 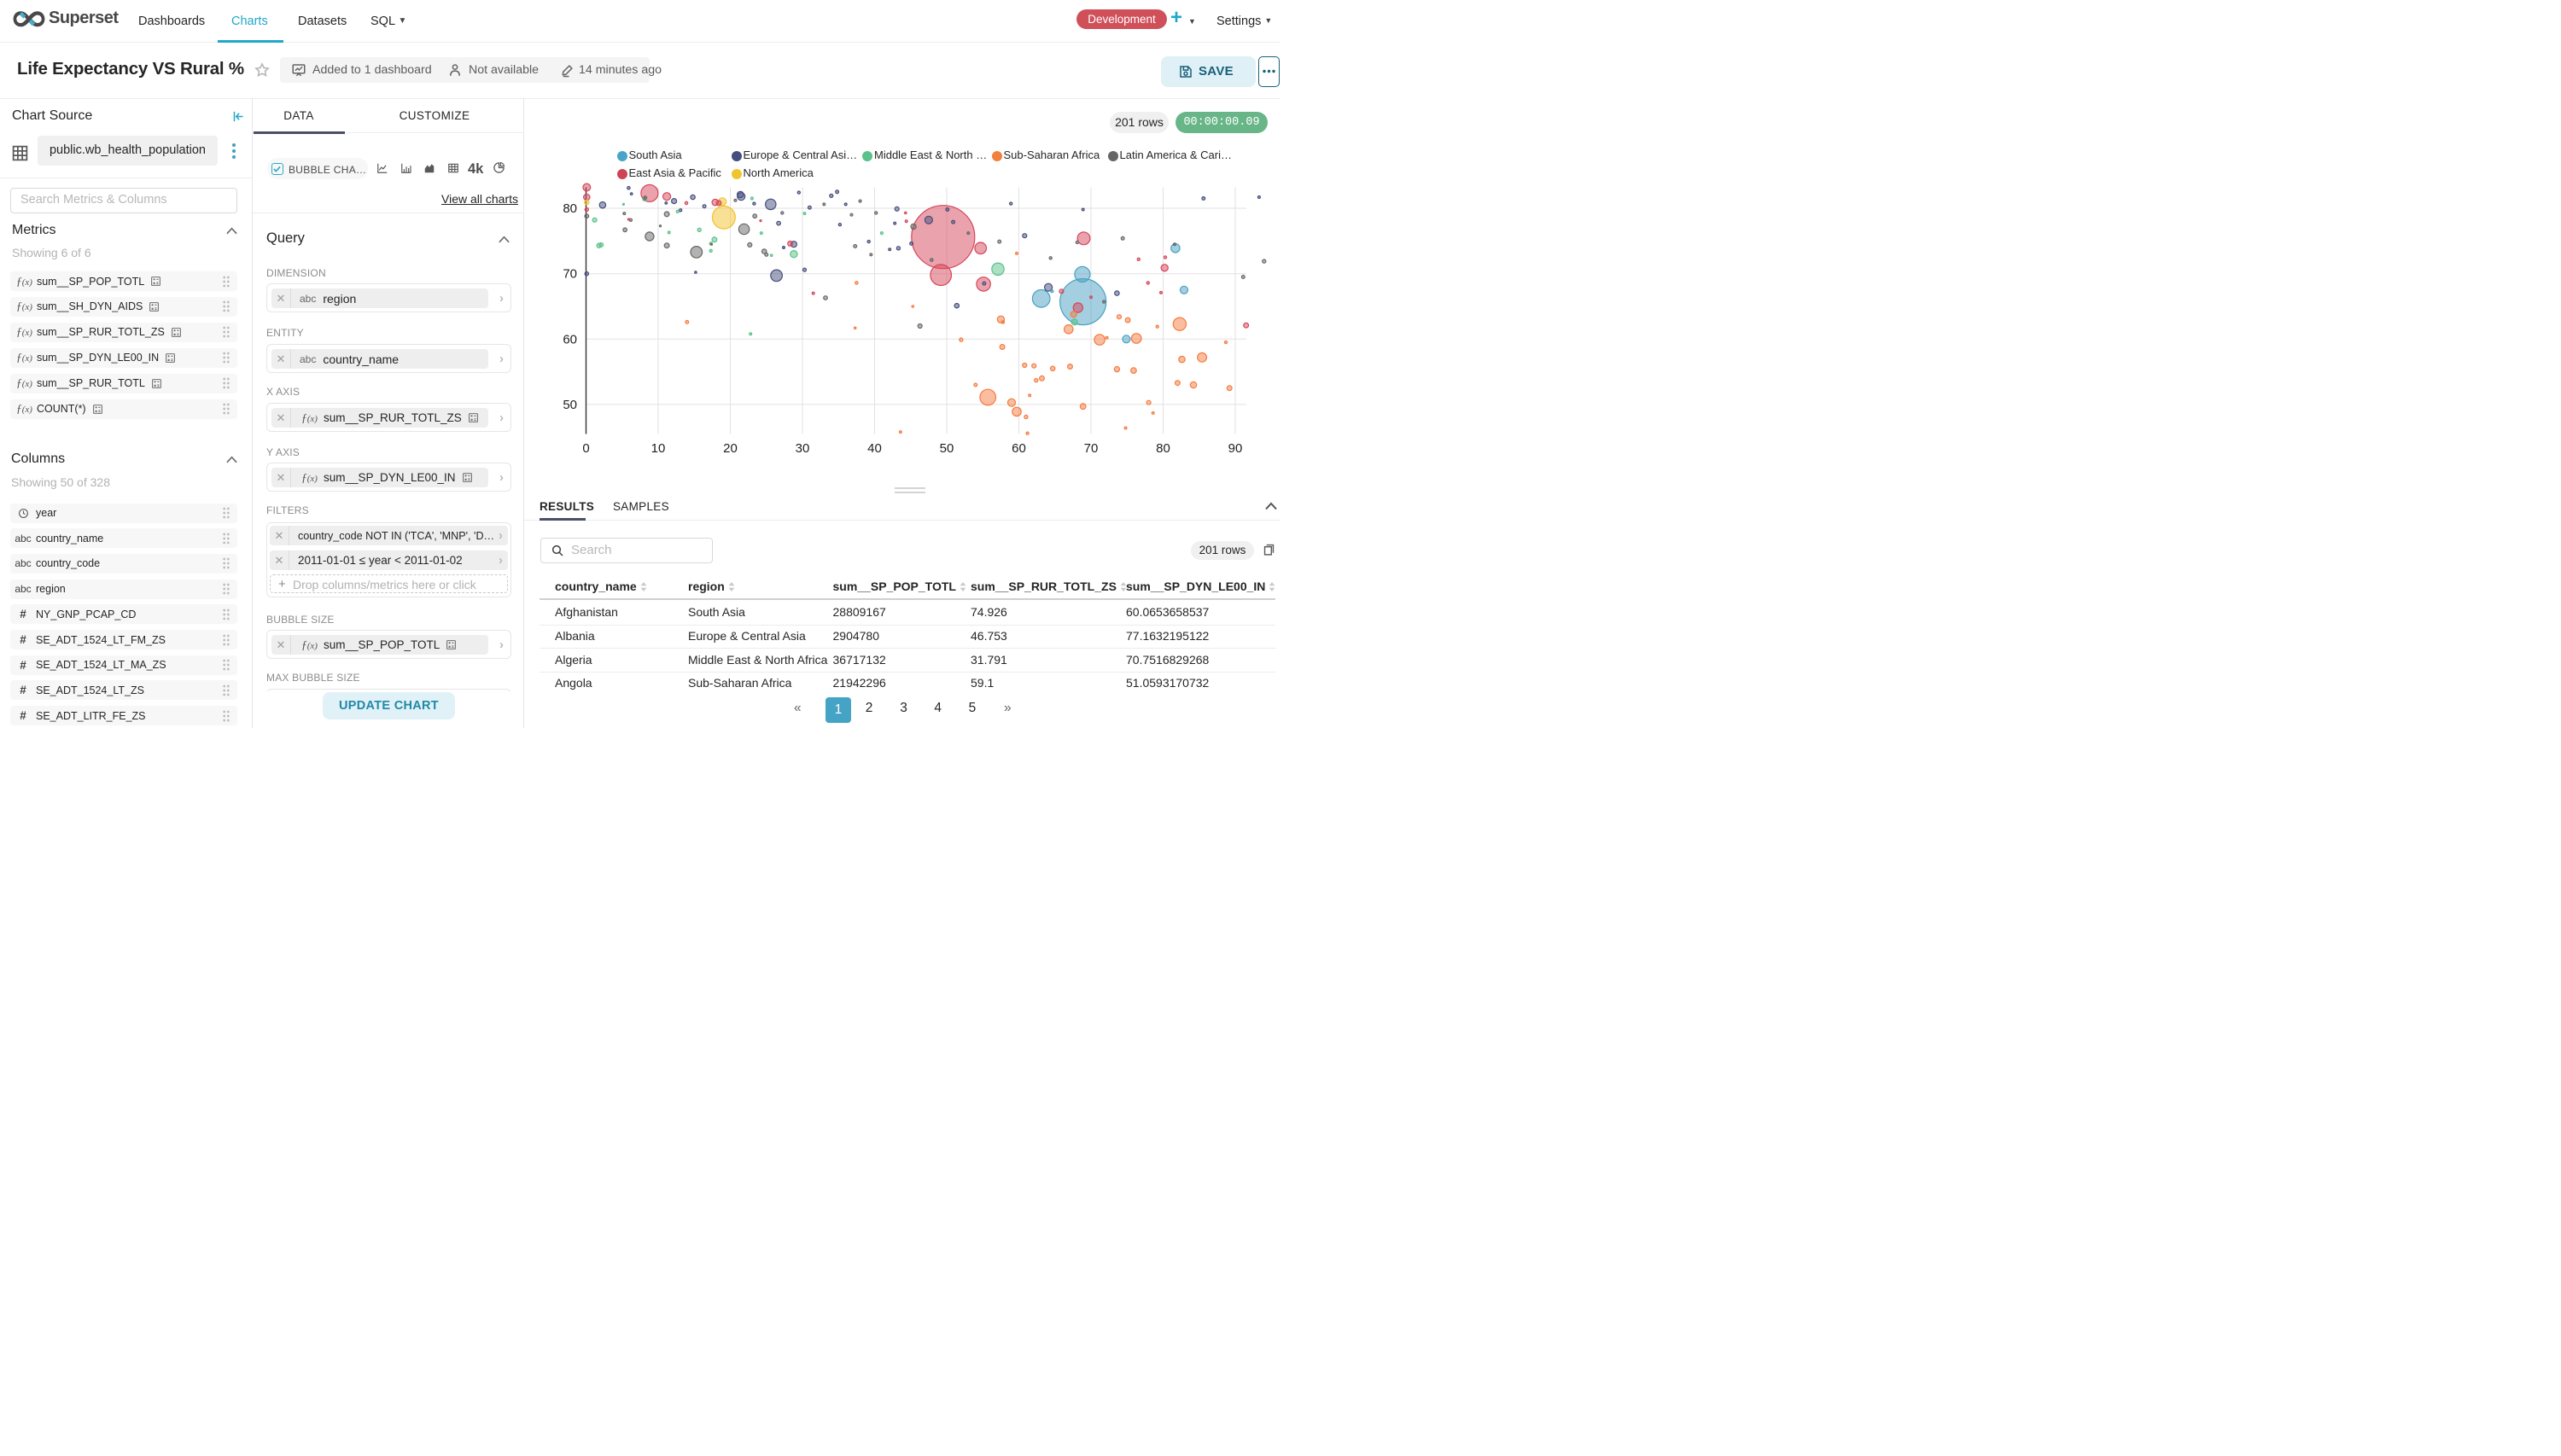 I want to click on svg-text: 40, so click(x=874, y=448).